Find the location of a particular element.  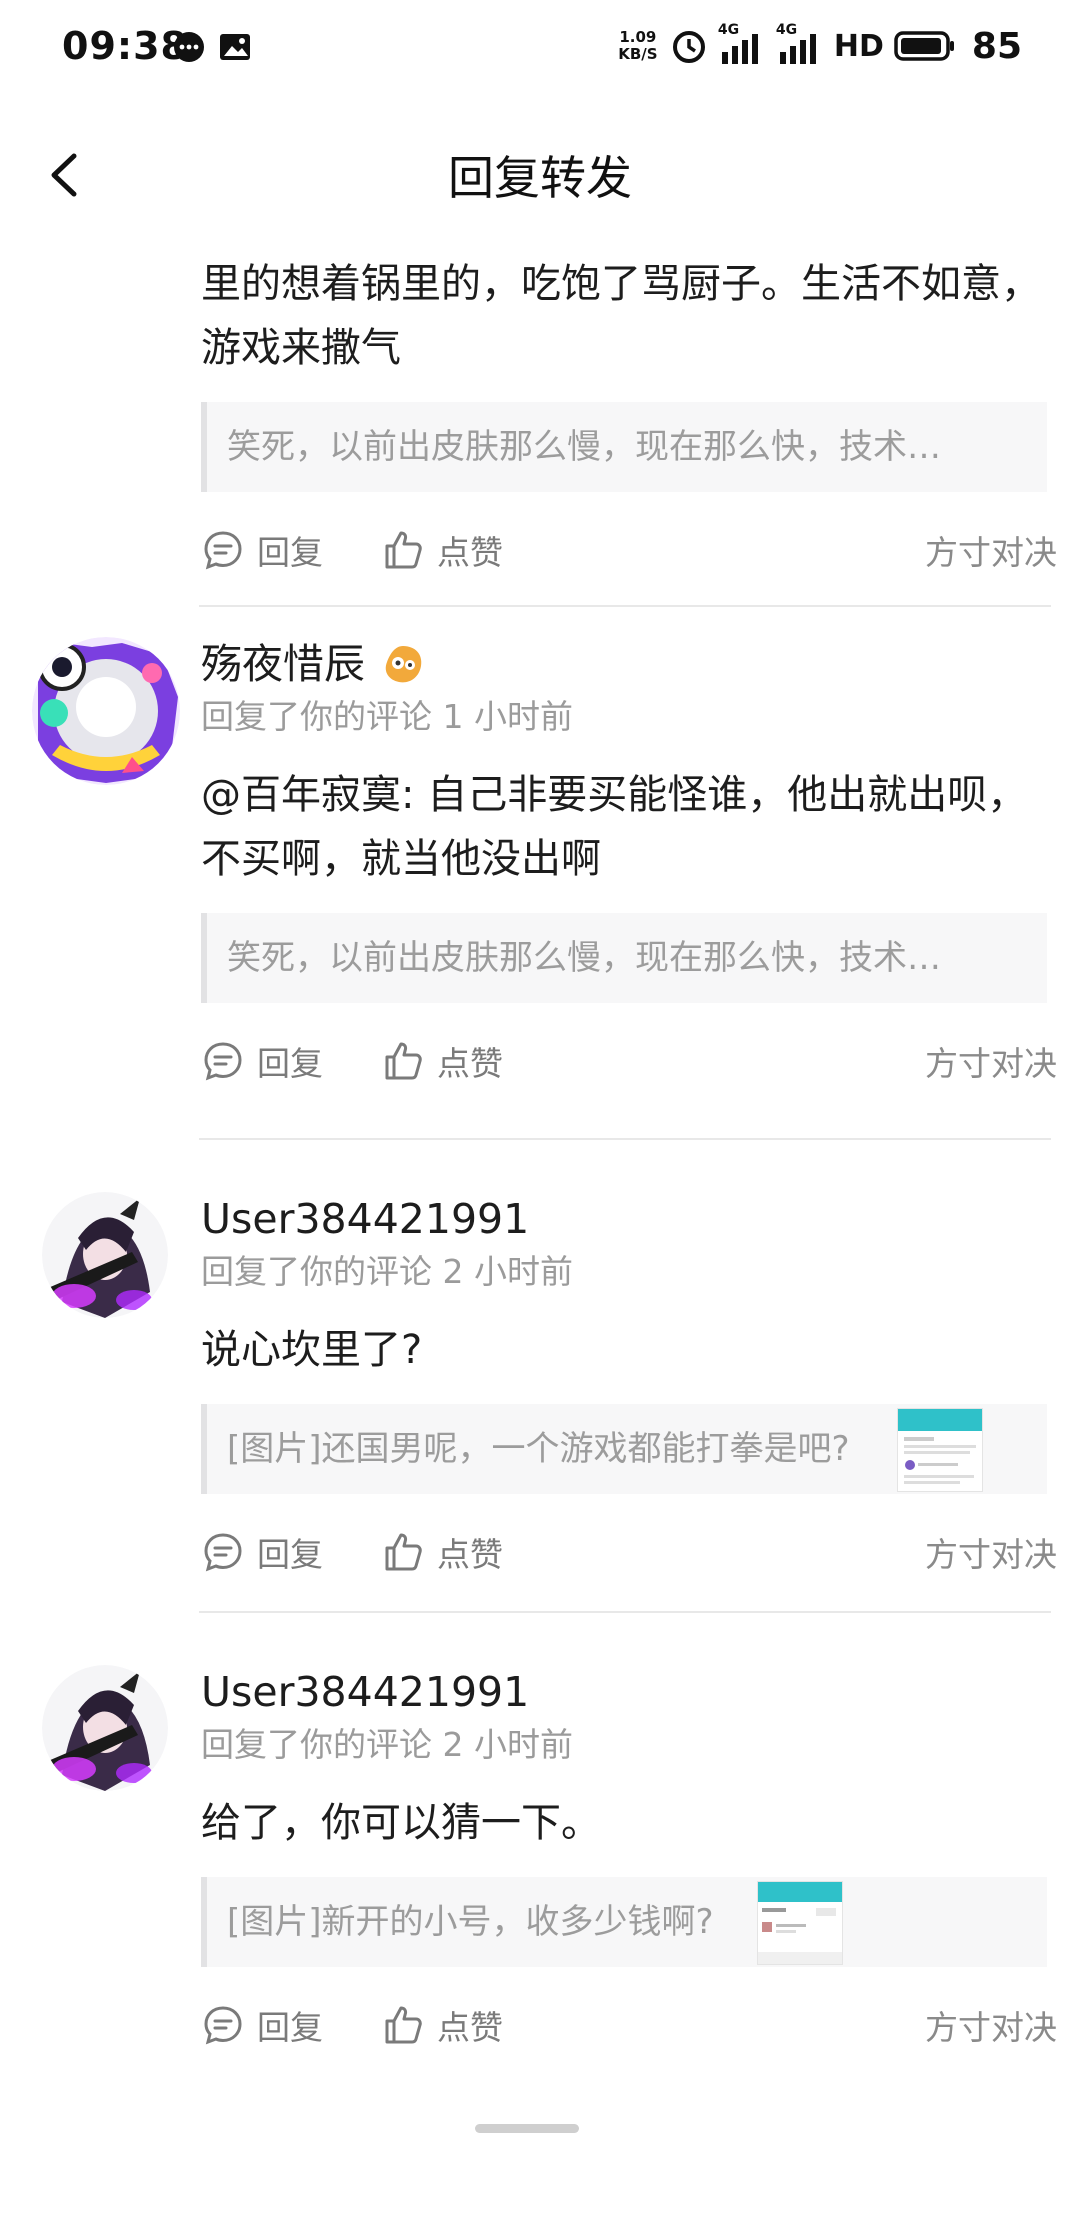

home-indicator is located at coordinates (527, 2128).